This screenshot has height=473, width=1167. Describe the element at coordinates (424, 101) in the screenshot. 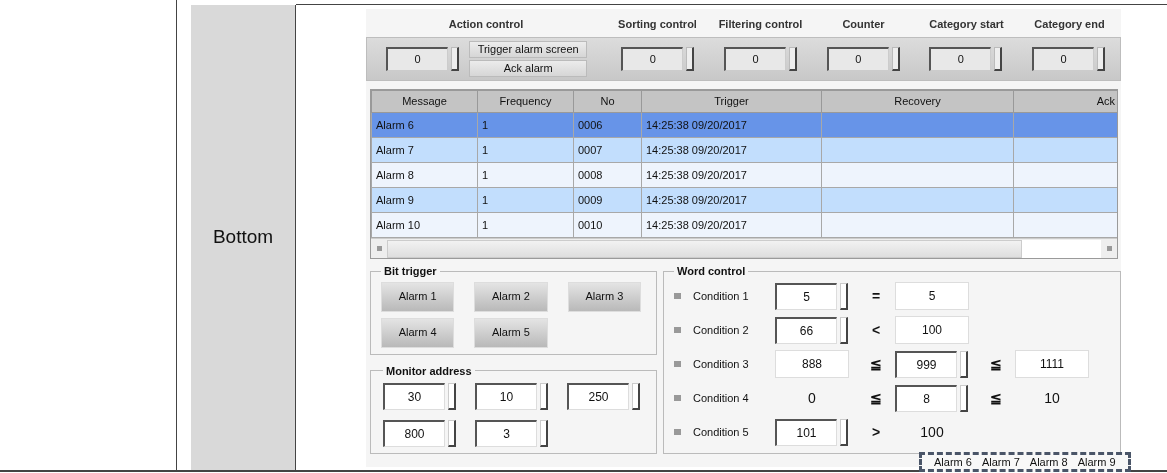

I see `column-header: Message` at that location.